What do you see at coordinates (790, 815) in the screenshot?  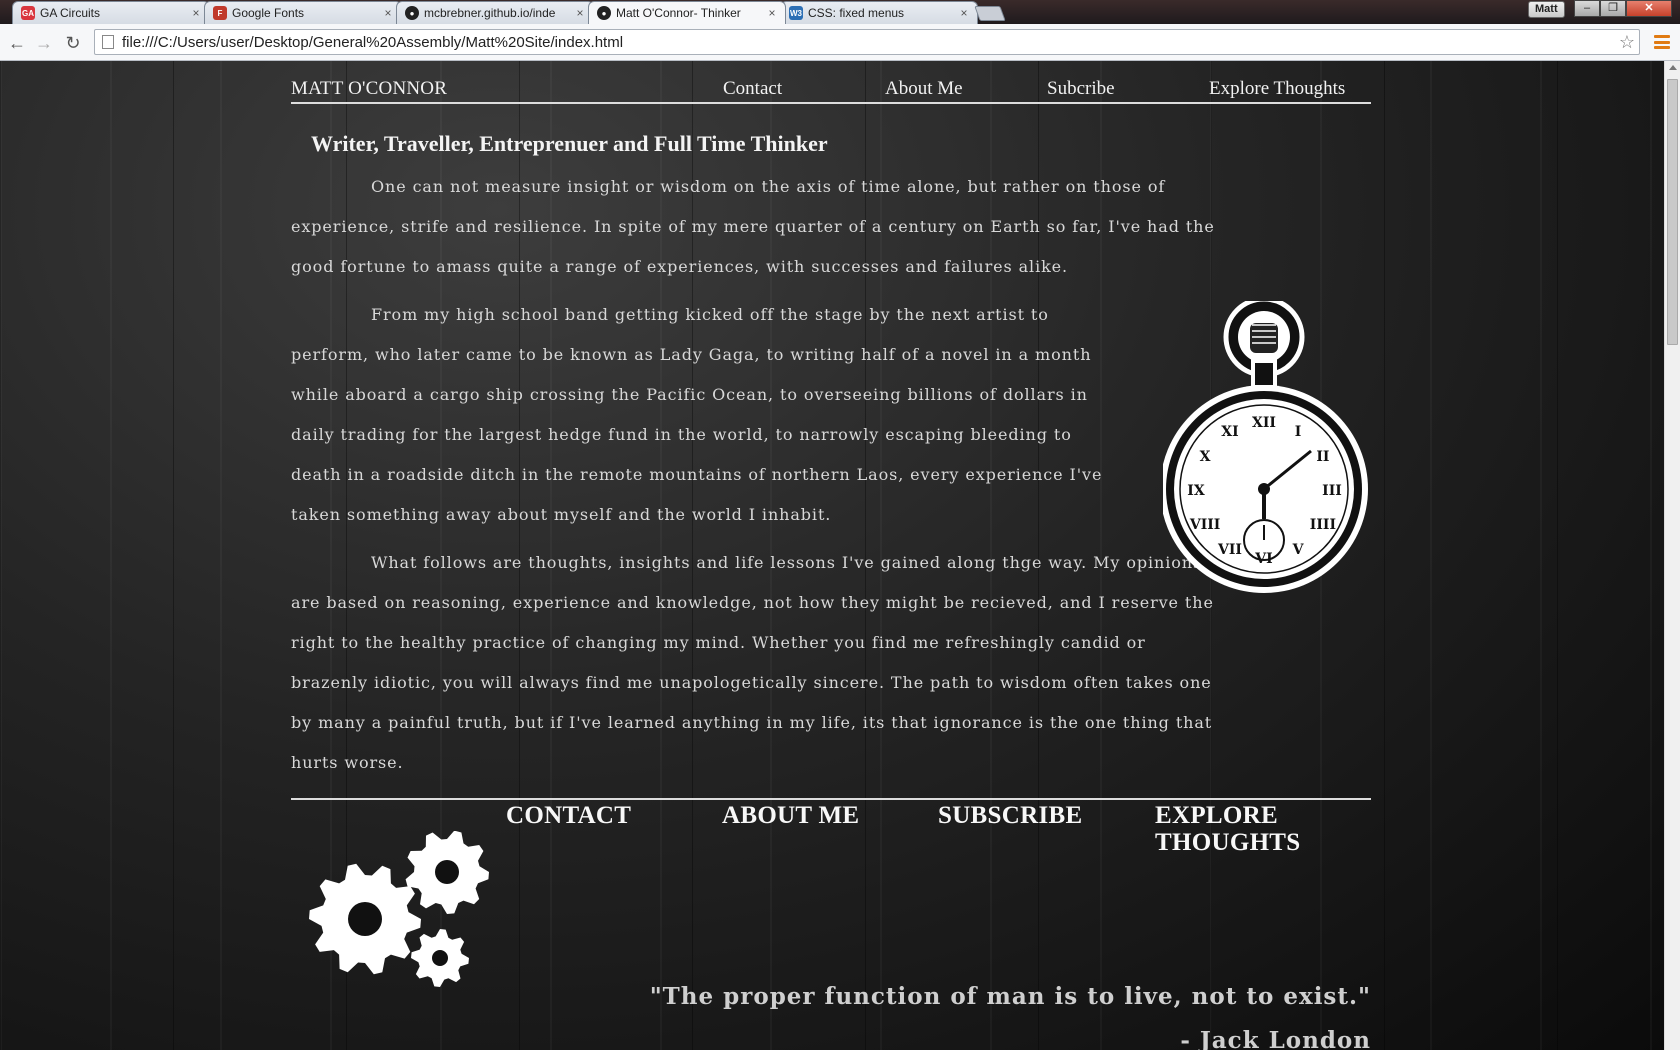 I see `footer-nav-about-me: ABOUT ME` at bounding box center [790, 815].